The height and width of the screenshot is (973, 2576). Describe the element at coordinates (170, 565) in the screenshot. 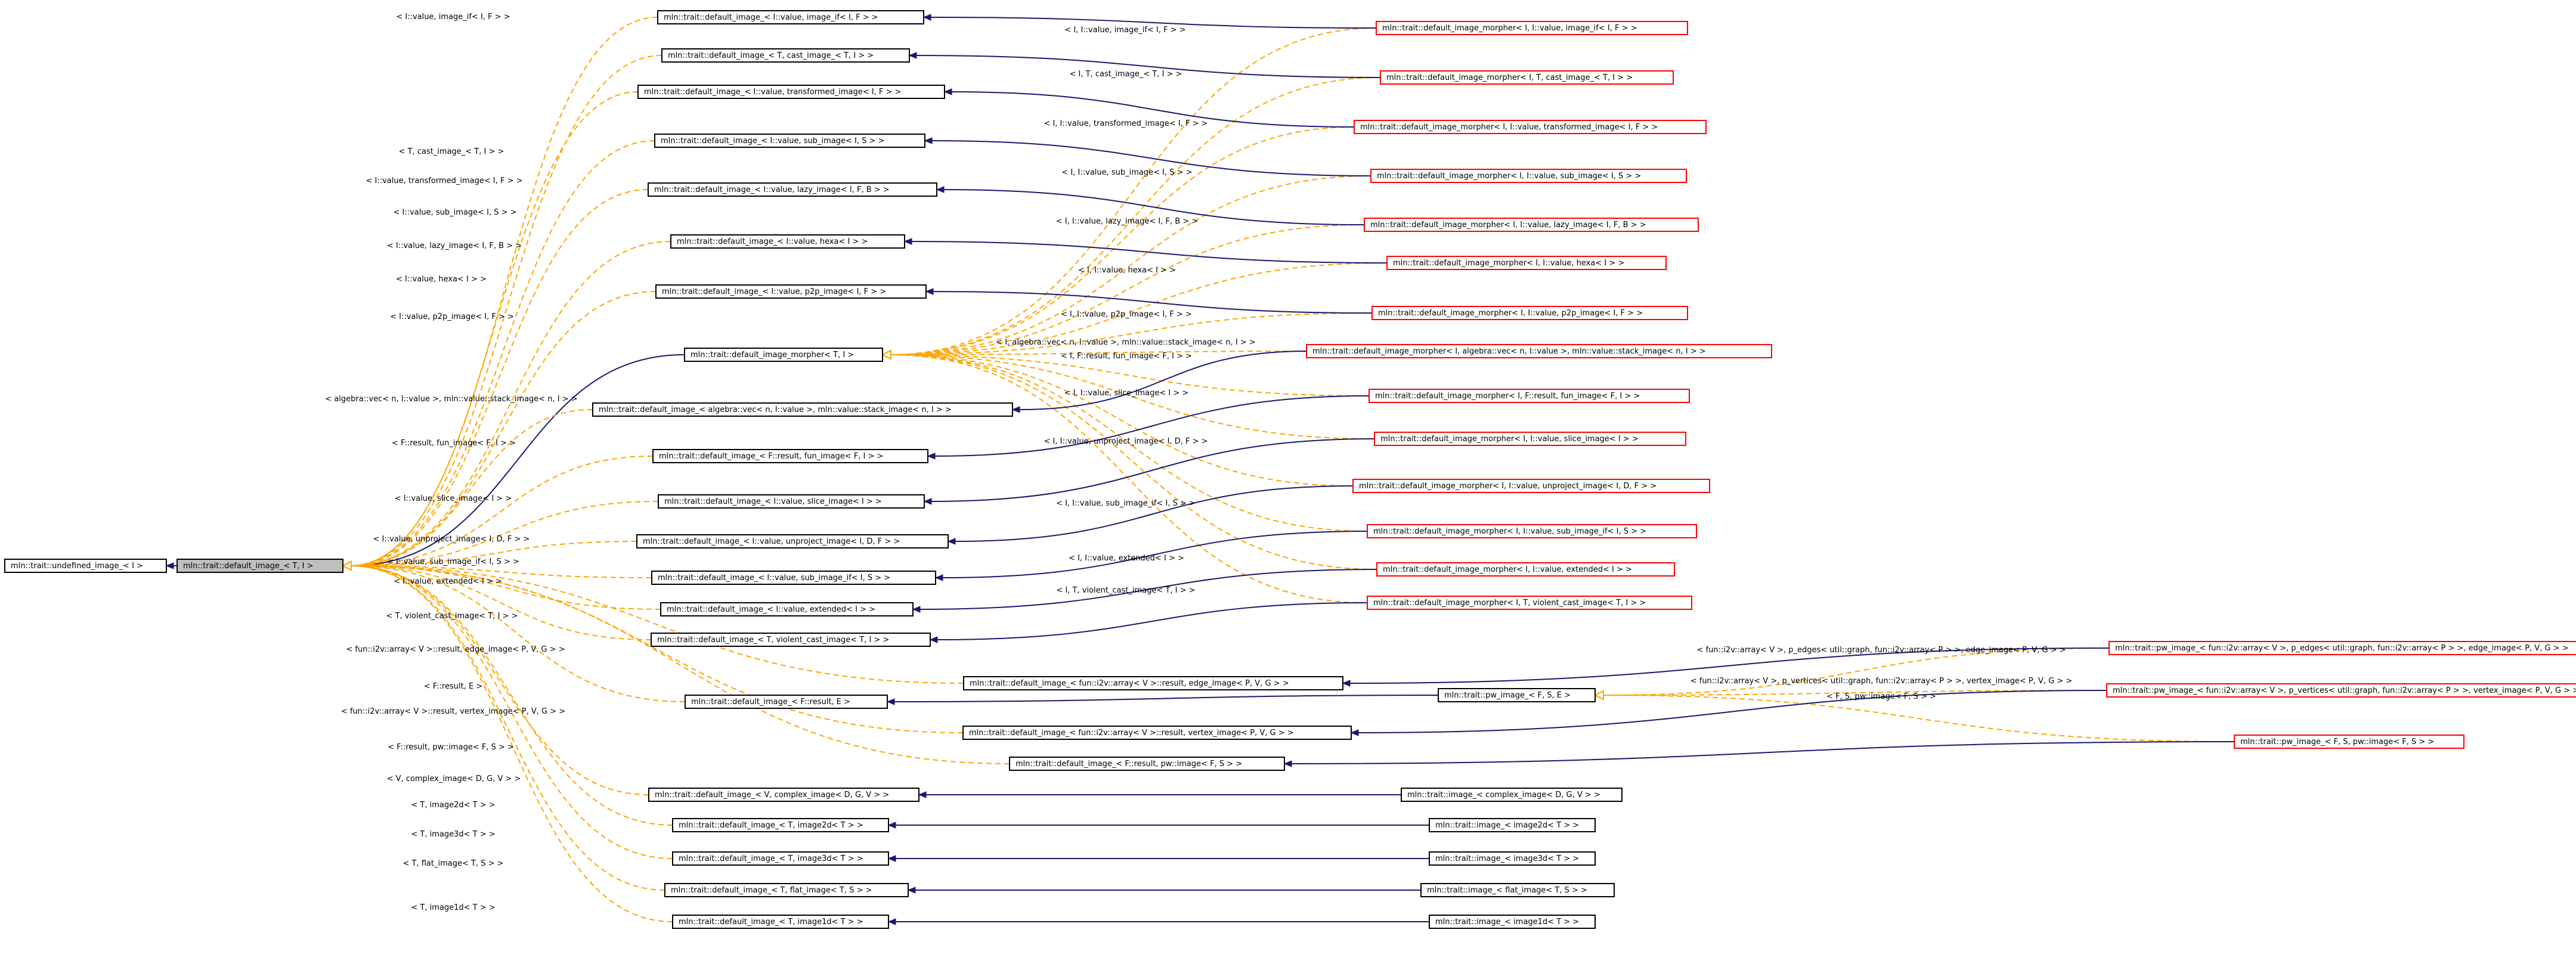

I see `inheritance-arrowhead-default` at that location.